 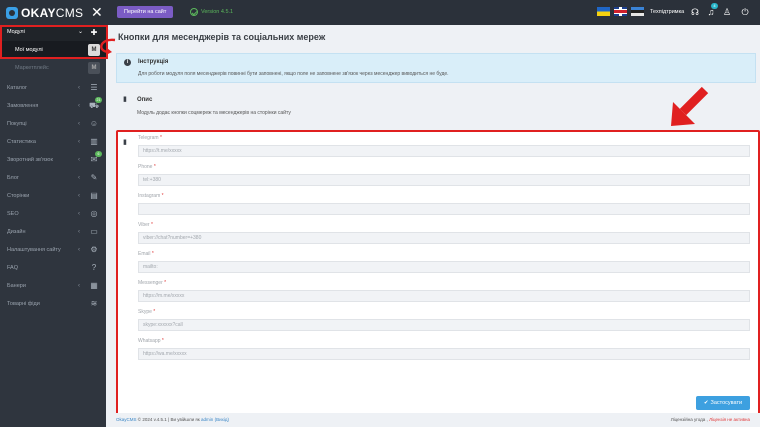 I want to click on field-label: Email *, so click(x=444, y=254).